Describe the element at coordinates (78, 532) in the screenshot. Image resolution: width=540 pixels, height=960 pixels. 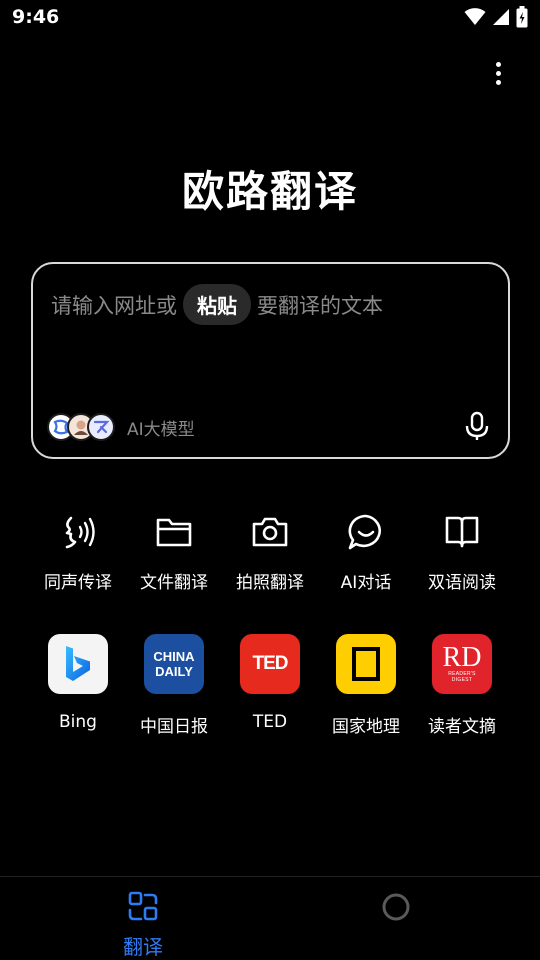
I see `simultaneous-interpretation-icon` at that location.